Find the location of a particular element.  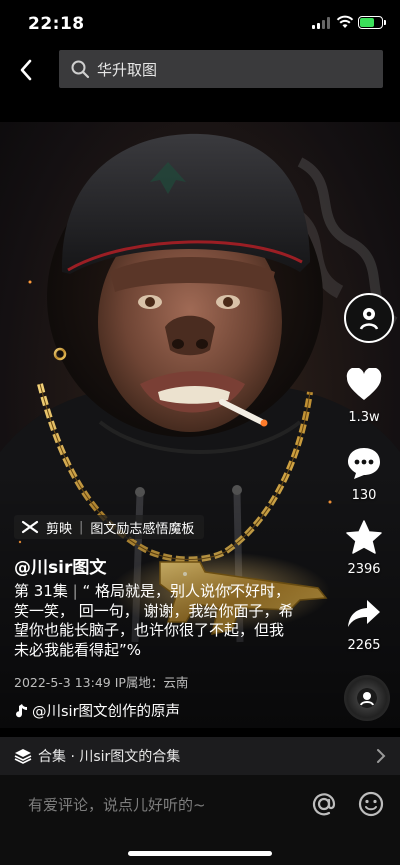

battery-icon is located at coordinates (372, 22).